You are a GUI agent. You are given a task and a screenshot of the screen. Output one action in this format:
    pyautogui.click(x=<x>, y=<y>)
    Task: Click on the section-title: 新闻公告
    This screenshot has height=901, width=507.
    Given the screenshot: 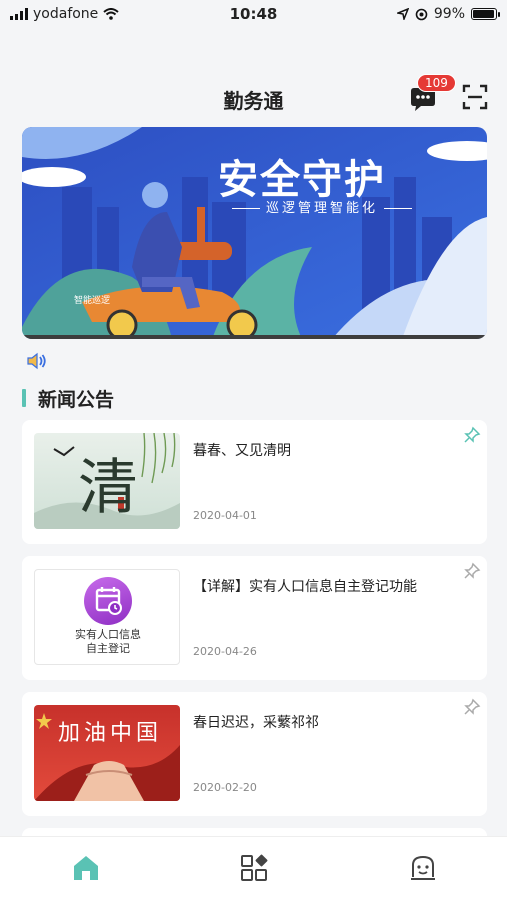 What is the action you would take?
    pyautogui.click(x=76, y=399)
    